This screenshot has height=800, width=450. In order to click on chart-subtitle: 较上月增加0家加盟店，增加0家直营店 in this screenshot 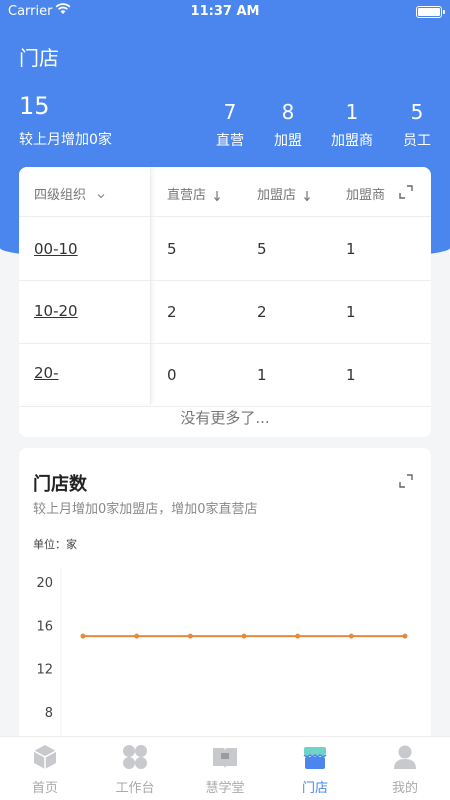, I will do `click(145, 509)`.